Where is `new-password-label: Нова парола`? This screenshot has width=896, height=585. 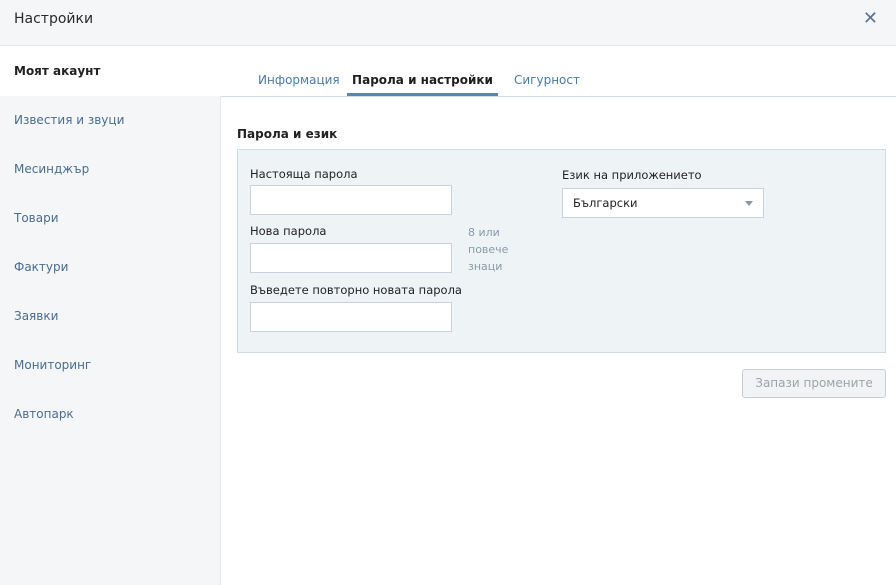
new-password-label: Нова парола is located at coordinates (288, 231).